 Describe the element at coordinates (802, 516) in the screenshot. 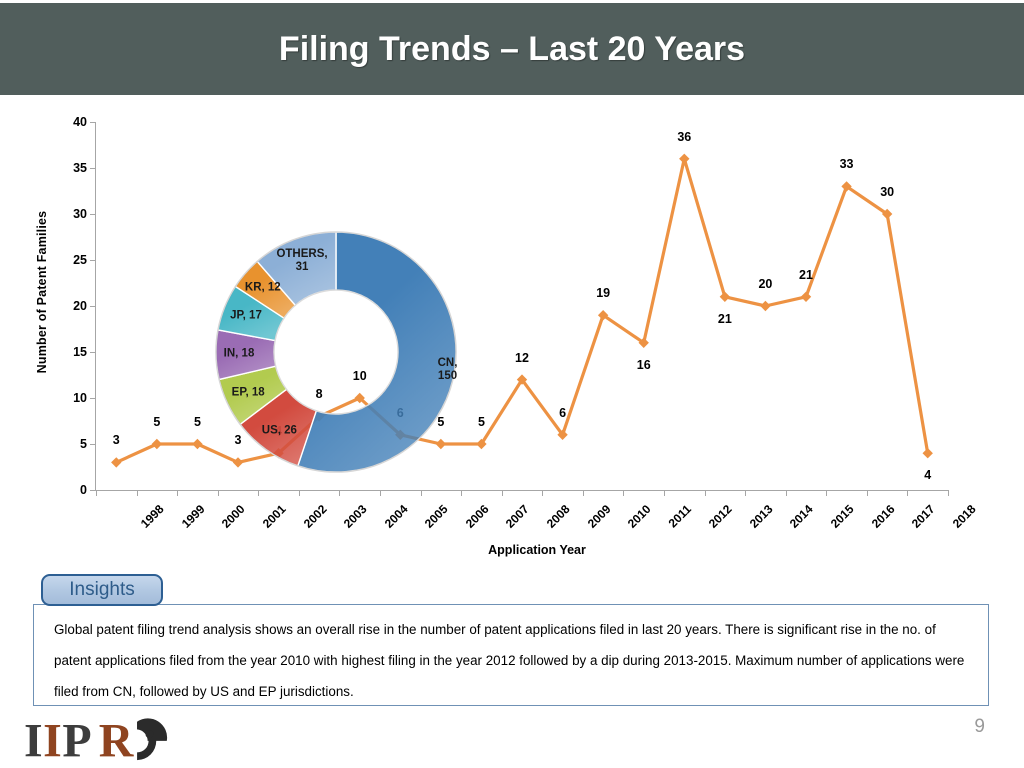

I see `x-tick-label: 2014` at that location.